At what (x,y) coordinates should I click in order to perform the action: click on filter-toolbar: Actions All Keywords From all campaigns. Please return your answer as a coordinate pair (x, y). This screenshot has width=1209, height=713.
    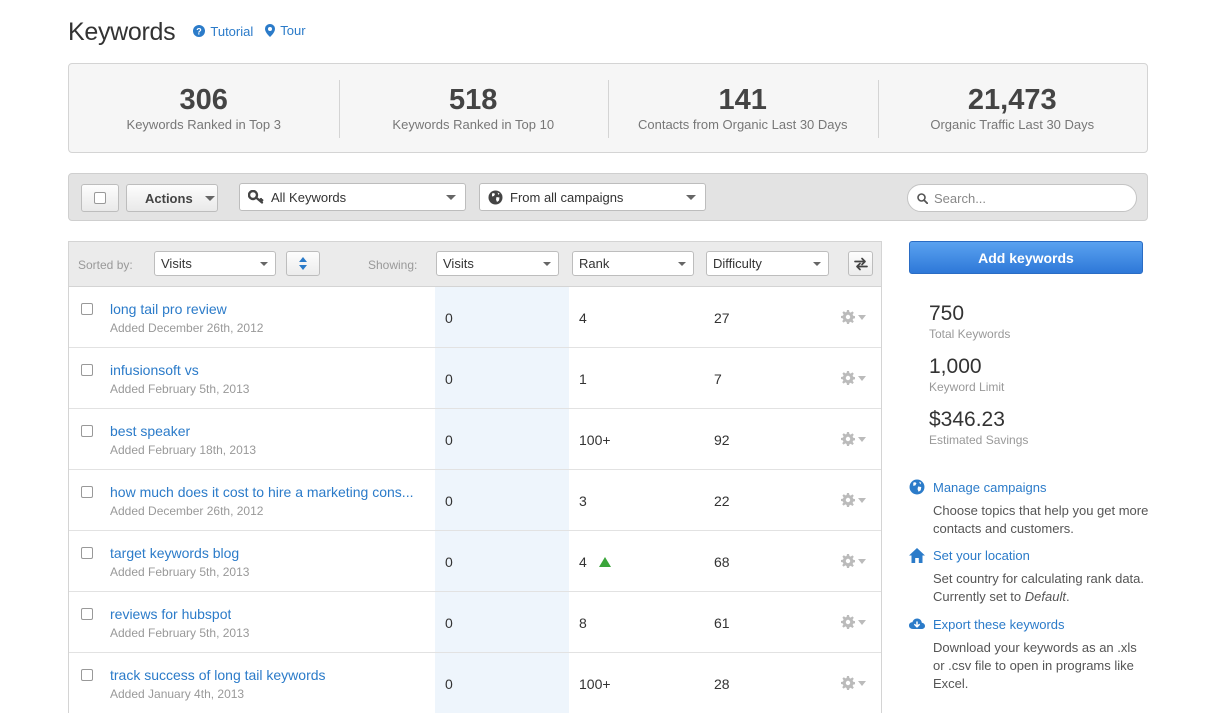
    Looking at the image, I should click on (608, 197).